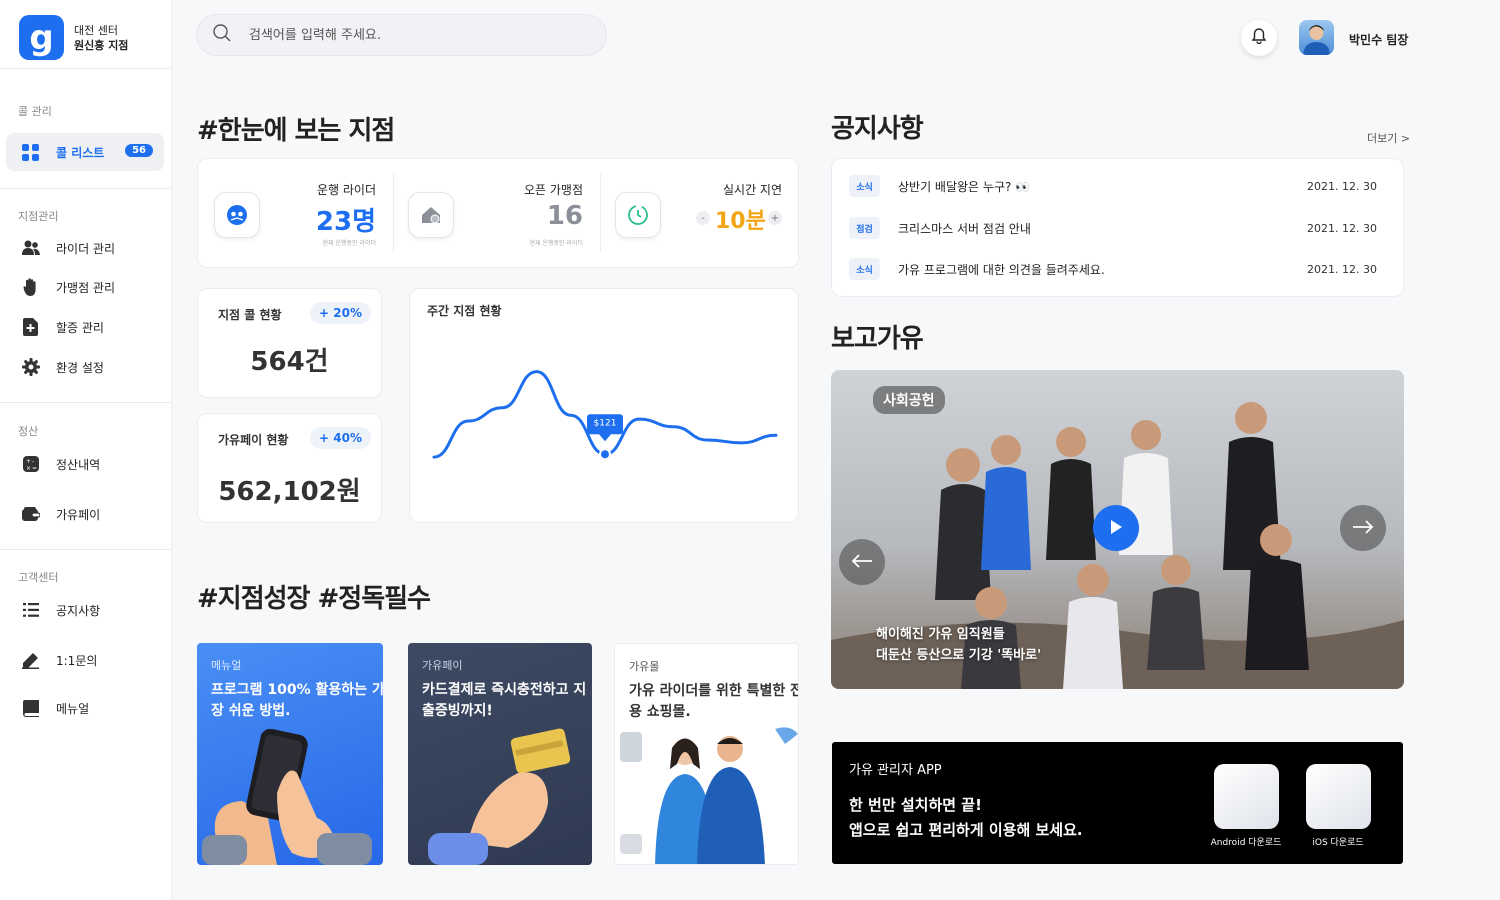  I want to click on models-illustration, so click(709, 795).